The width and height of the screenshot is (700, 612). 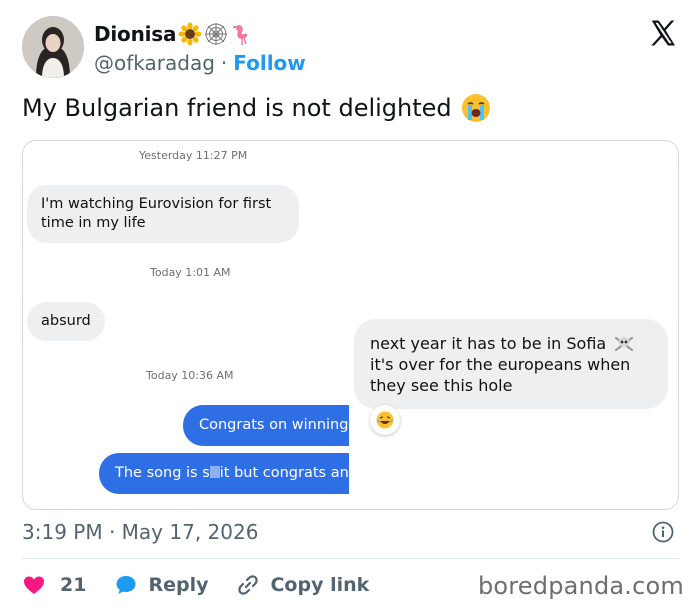 I want to click on tweet-header: Dionisa @ofkaradag · Follow, so click(x=352, y=48).